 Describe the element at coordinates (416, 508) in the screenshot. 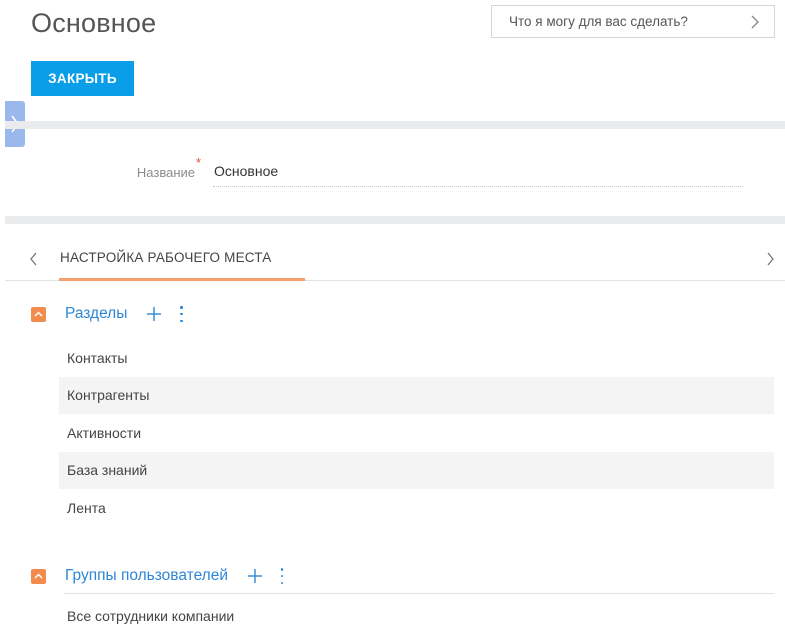

I see `list-item: Лента` at that location.